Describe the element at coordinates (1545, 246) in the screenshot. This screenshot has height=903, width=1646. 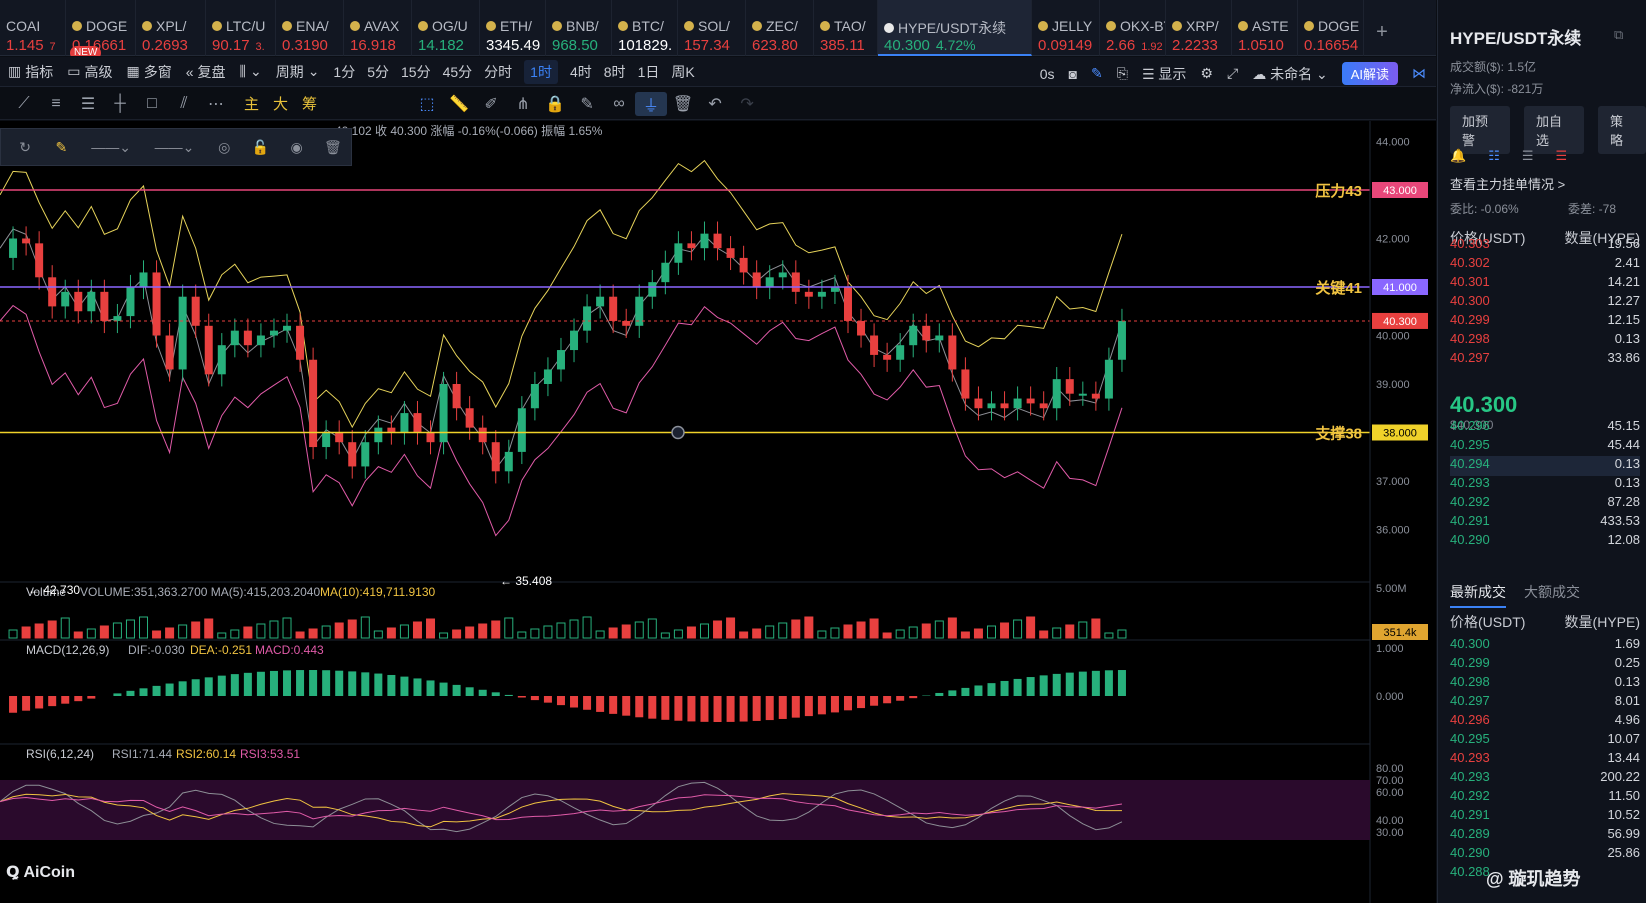
I see `ask-row: 40.303 19.56` at that location.